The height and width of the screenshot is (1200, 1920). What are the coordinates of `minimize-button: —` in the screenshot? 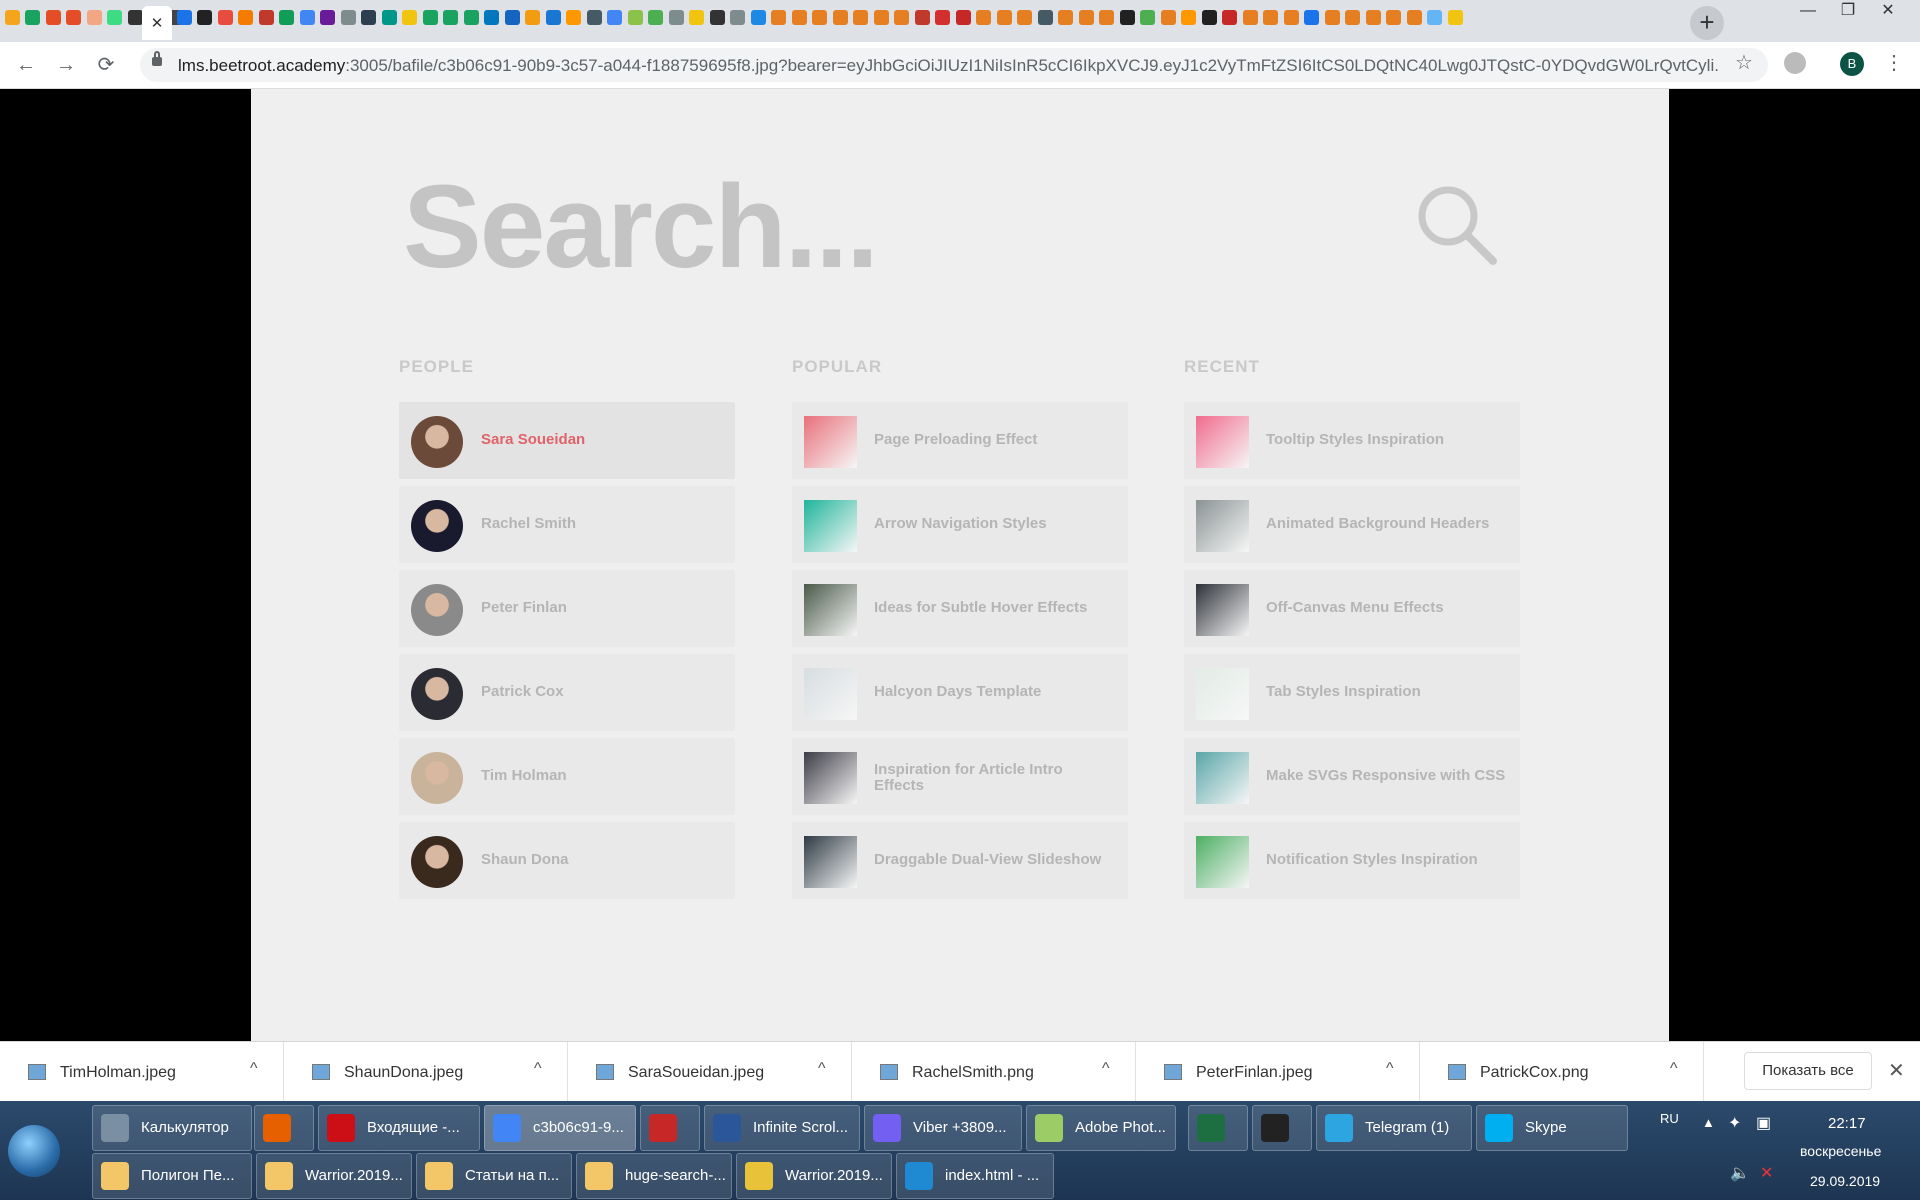 It's located at (1808, 12).